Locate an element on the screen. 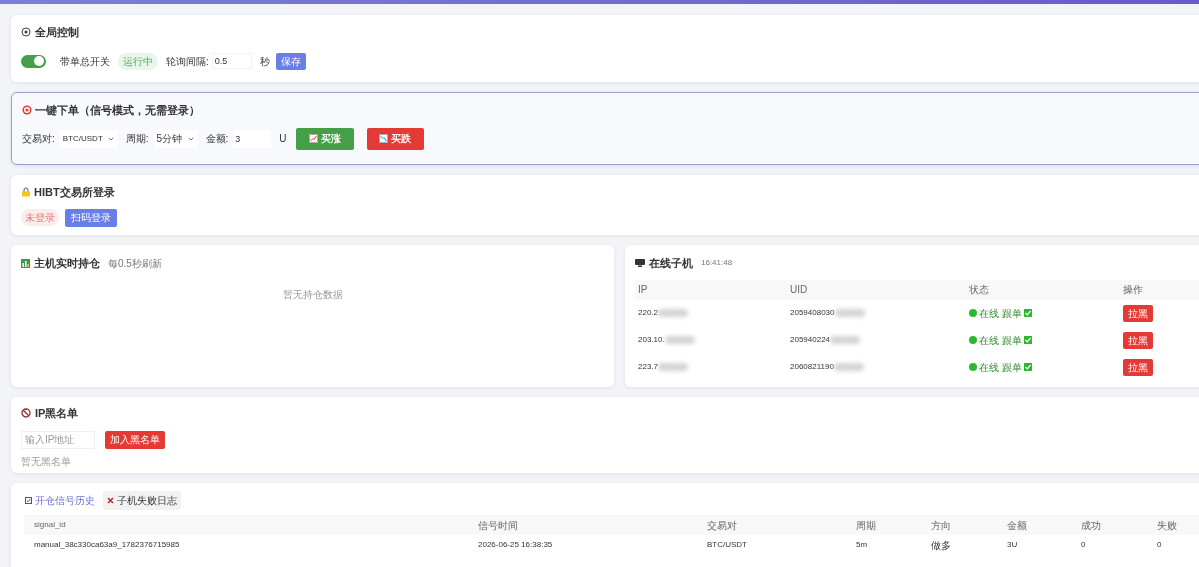  period-select: 5分钟 is located at coordinates (175, 138).